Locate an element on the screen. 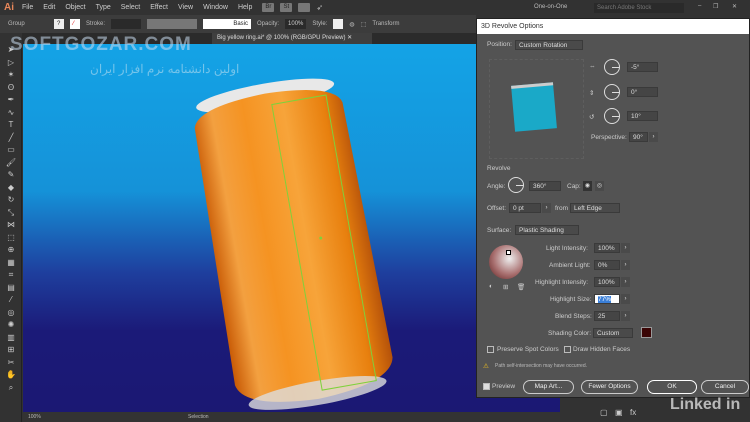  z-rotation-input: 10° is located at coordinates (642, 116).